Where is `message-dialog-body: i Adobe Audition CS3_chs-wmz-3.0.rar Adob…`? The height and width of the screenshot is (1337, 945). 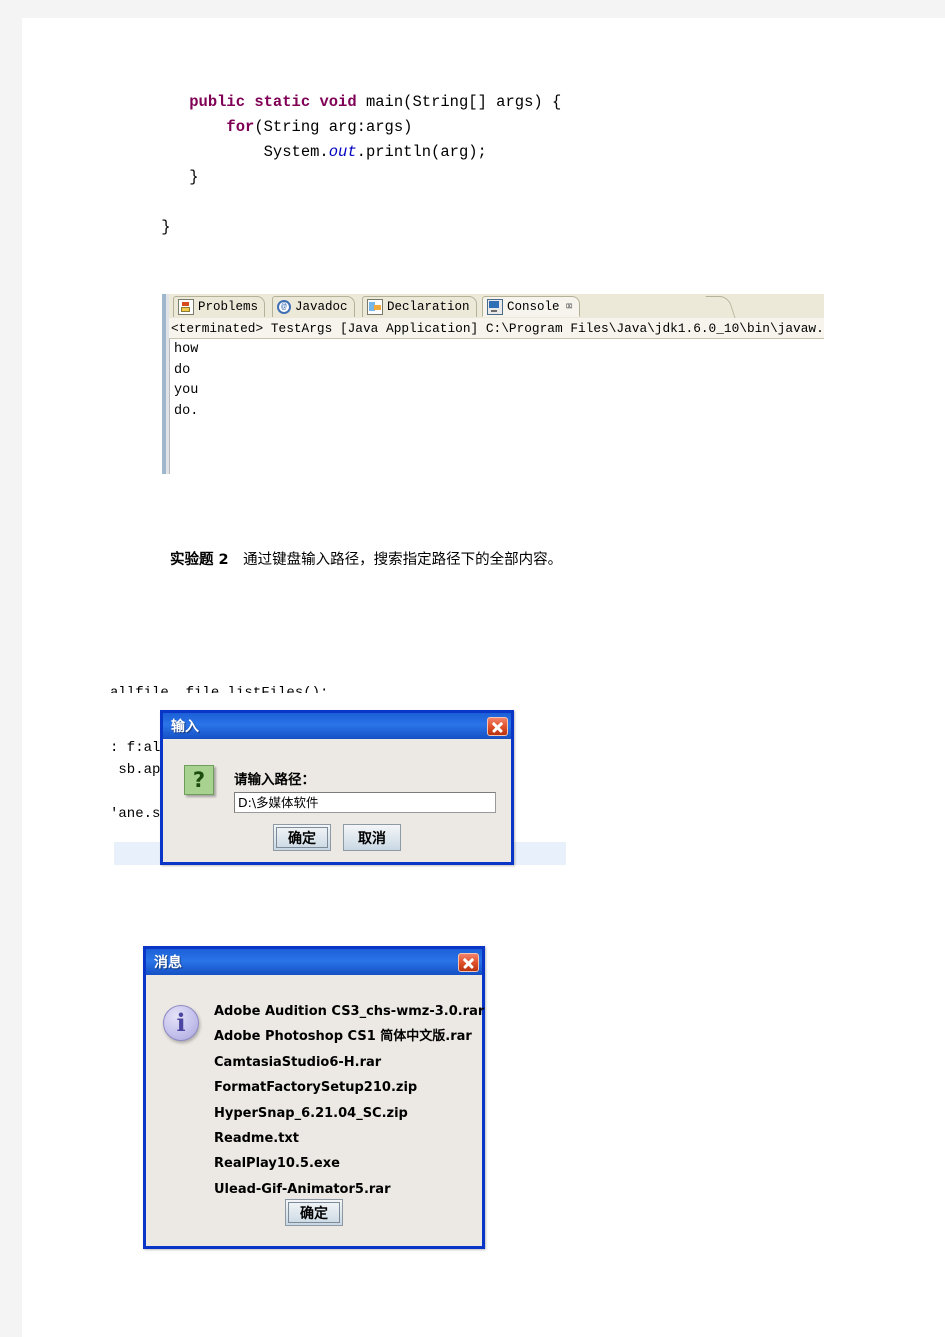
message-dialog-body: i Adobe Audition CS3_chs-wmz-3.0.rar Adob… is located at coordinates (315, 1110).